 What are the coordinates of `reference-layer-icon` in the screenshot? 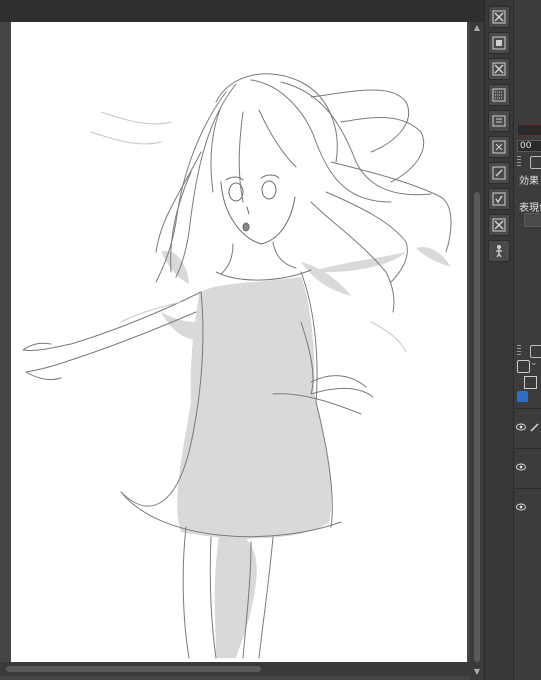 It's located at (522, 396).